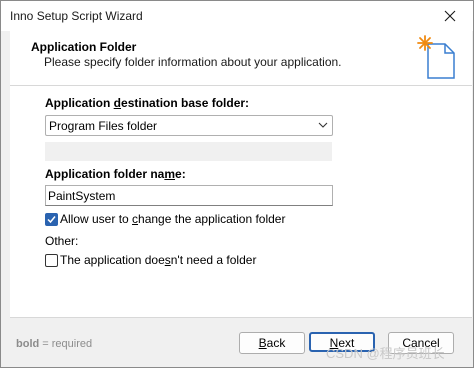  Describe the element at coordinates (323, 125) in the screenshot. I see `chevron-down-icon` at that location.